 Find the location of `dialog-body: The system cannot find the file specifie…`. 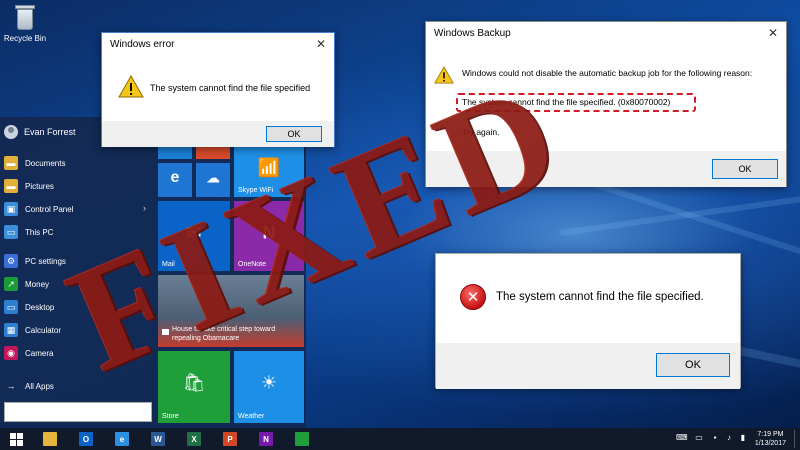

dialog-body: The system cannot find the file specifie… is located at coordinates (218, 101).